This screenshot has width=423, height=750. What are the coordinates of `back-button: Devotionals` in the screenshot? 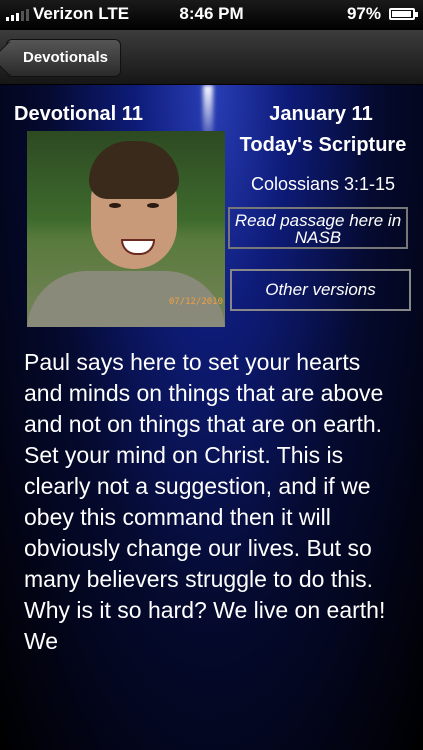 It's located at (64, 58).